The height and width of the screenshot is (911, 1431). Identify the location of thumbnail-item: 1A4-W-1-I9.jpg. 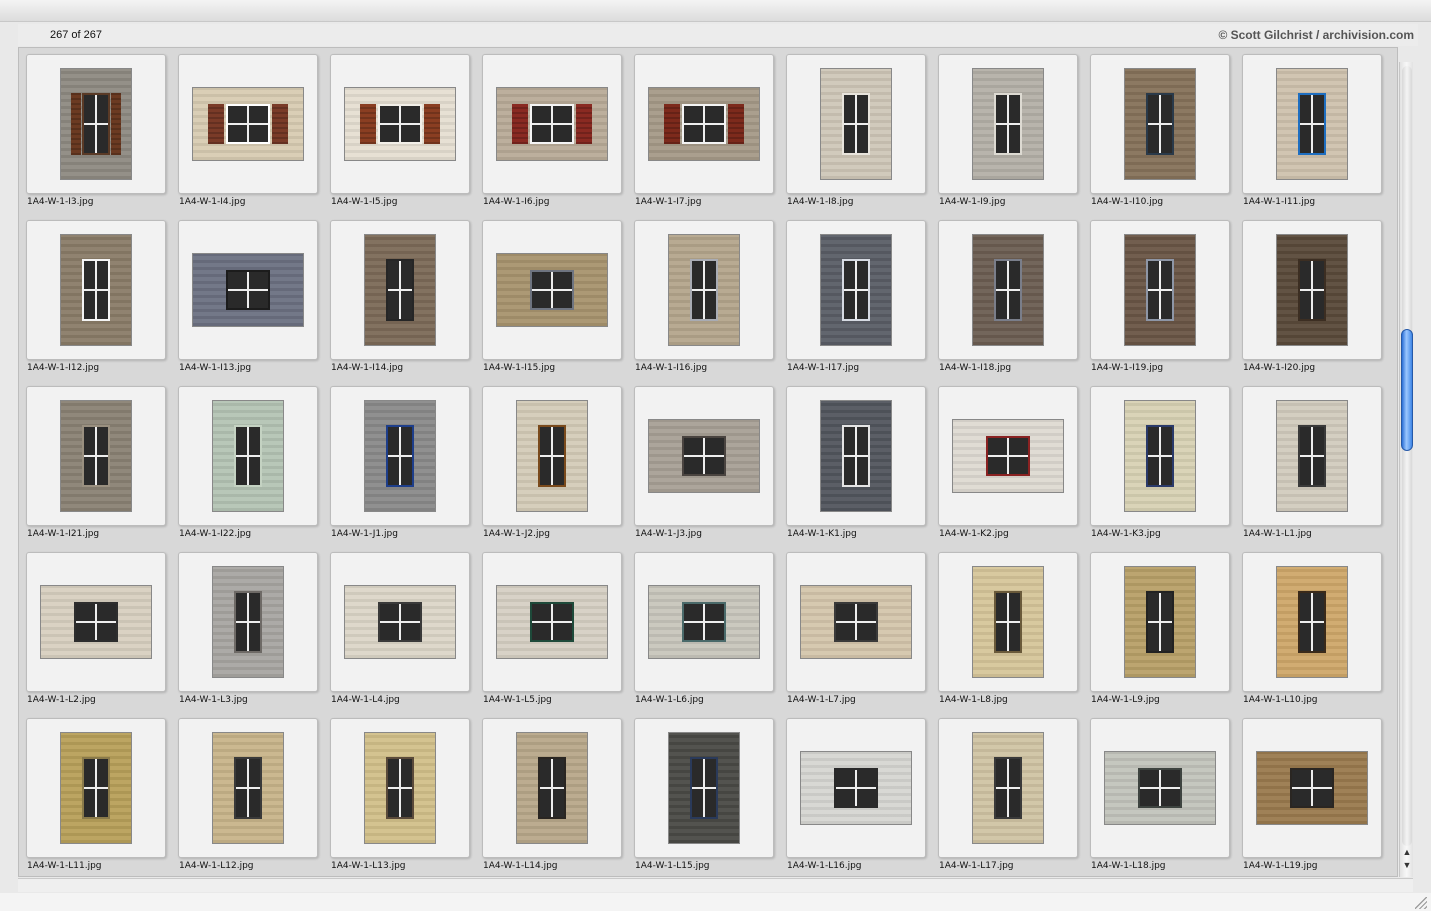
(1008, 131).